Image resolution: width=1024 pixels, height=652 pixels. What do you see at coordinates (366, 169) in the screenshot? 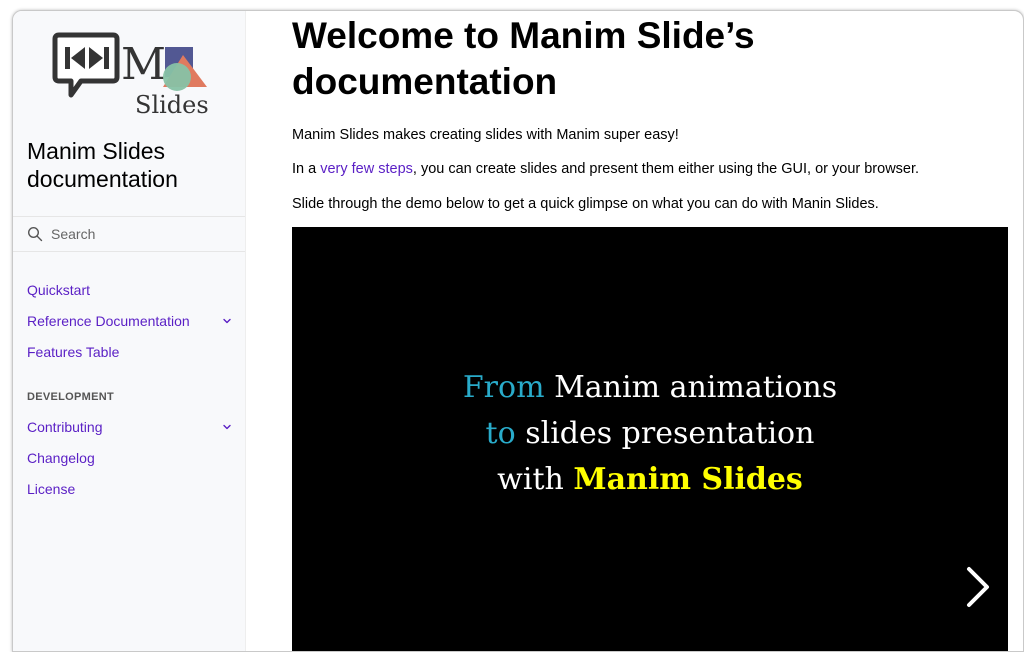
I see `very-few-steps-link: very few steps` at bounding box center [366, 169].